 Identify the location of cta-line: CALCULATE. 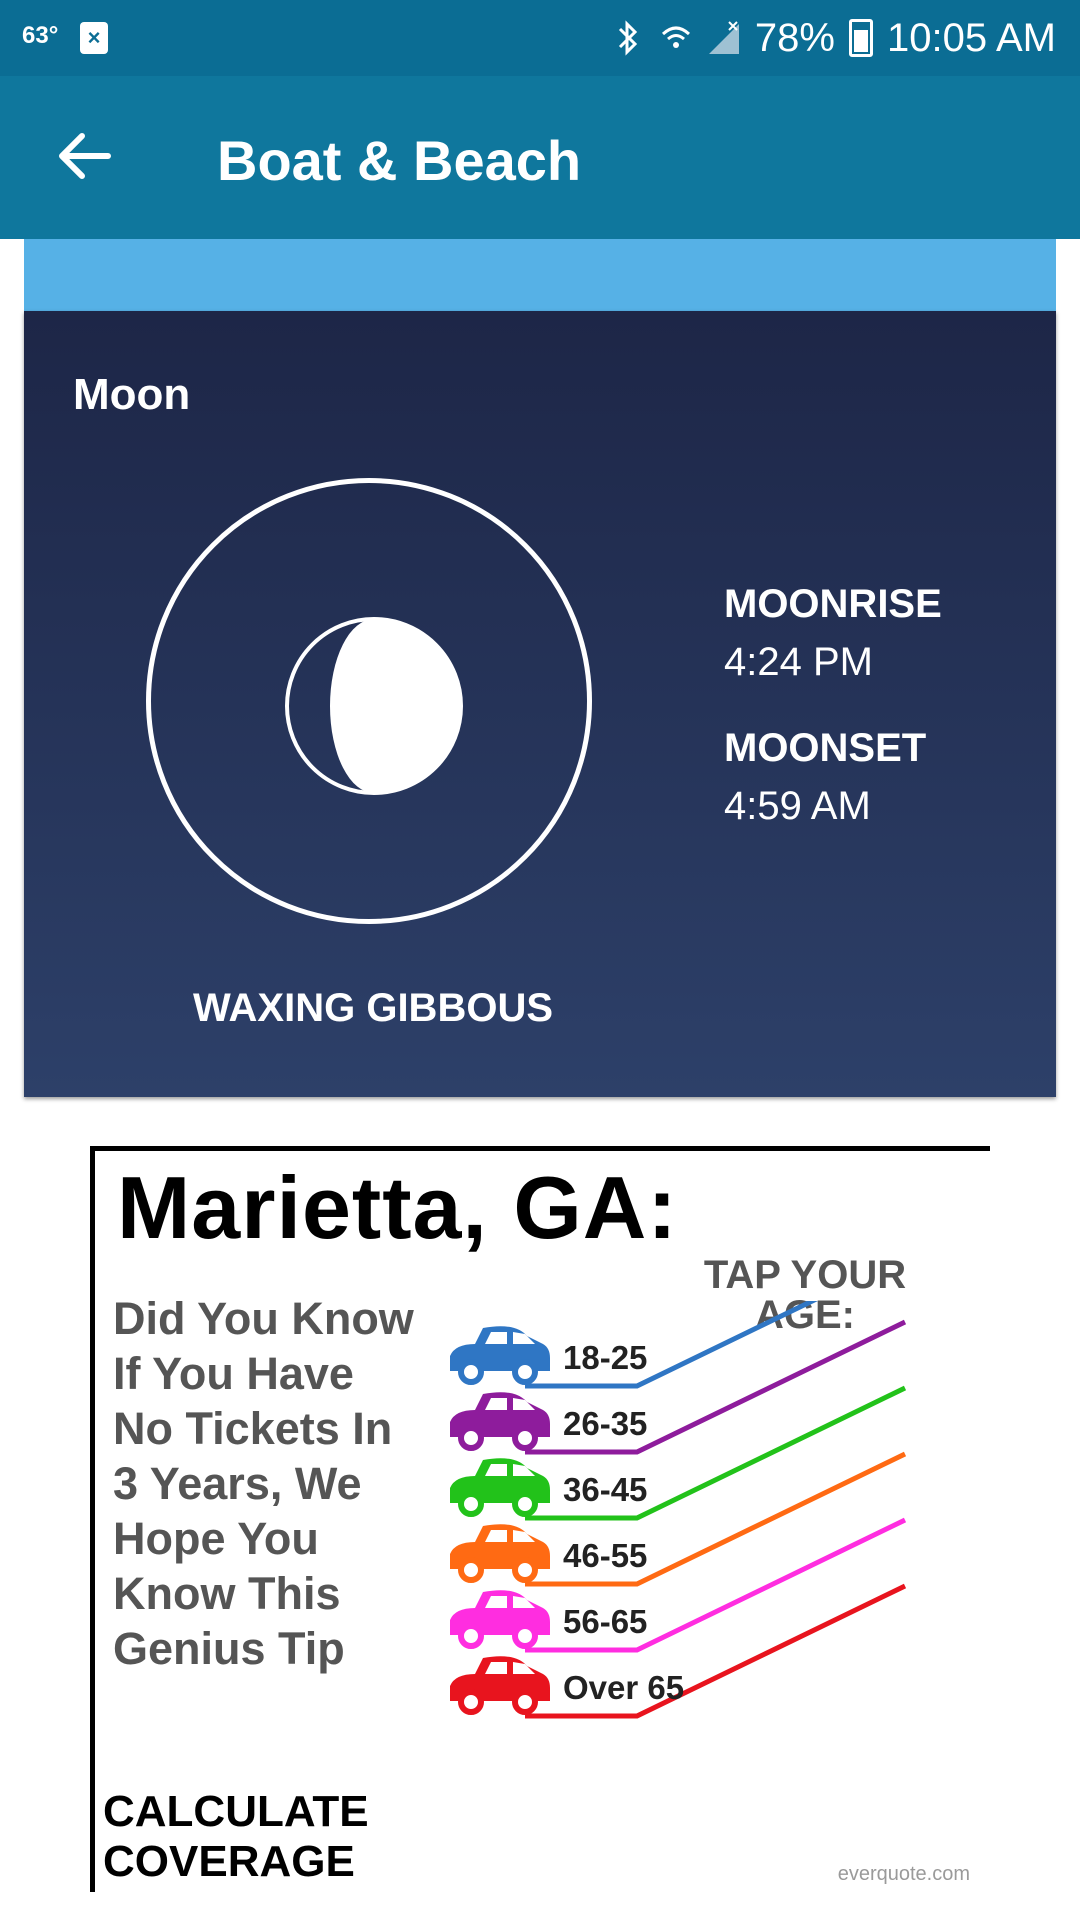
(236, 1811).